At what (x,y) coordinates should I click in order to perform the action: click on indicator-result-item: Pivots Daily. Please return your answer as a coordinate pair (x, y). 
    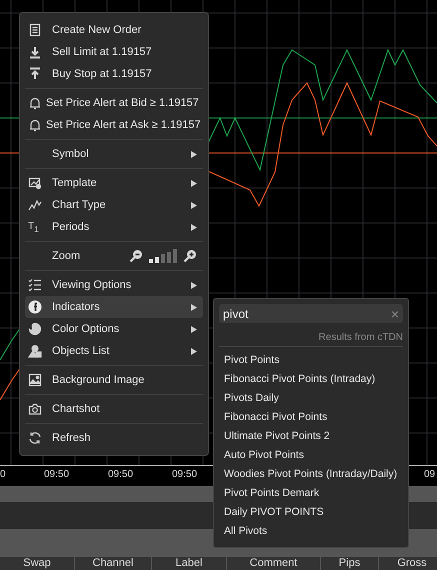
    Looking at the image, I should click on (311, 398).